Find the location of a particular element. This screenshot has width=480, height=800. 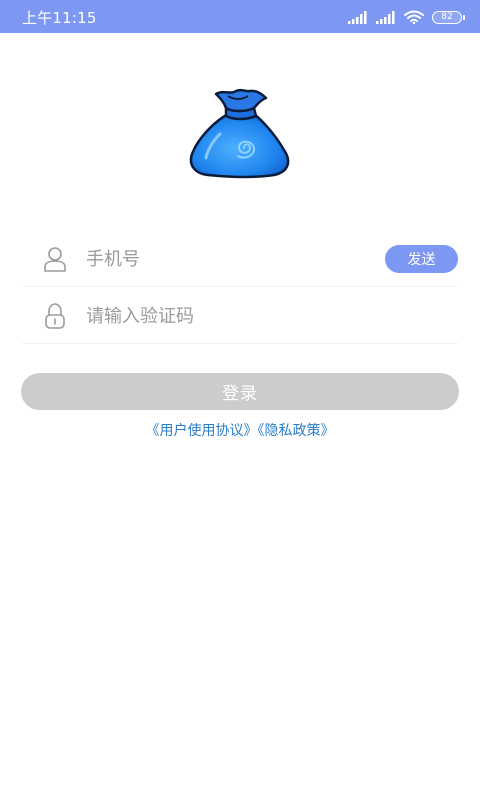

battery-icon: 82 is located at coordinates (448, 17).